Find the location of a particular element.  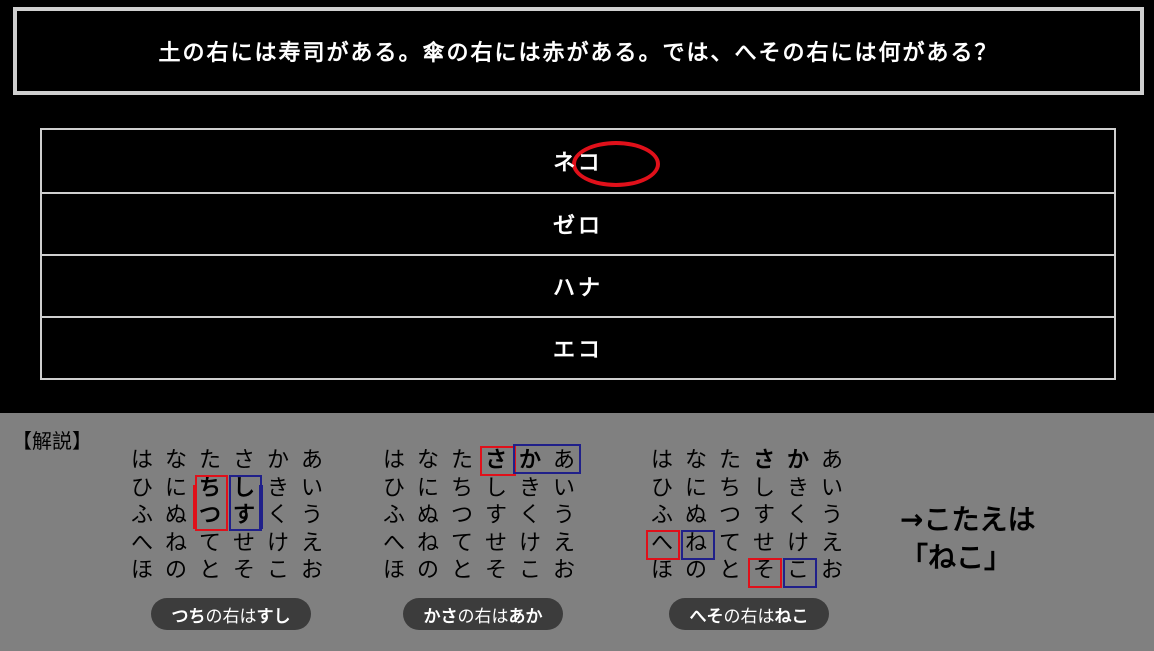

kana-grid-3: はなたさかあひにちしきいふぬつすくうへねてせけえほのとそこお is located at coordinates (747, 516).